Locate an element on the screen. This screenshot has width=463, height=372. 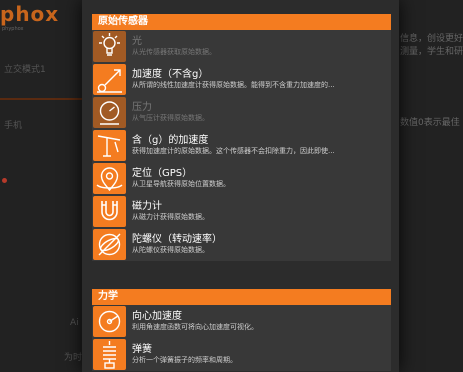
background-text: 为时 is located at coordinates (73, 358).